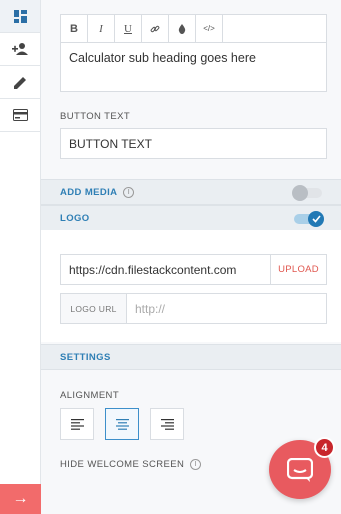 The width and height of the screenshot is (341, 514). Describe the element at coordinates (95, 116) in the screenshot. I see `button-text-label: BUTTON TEXT` at that location.